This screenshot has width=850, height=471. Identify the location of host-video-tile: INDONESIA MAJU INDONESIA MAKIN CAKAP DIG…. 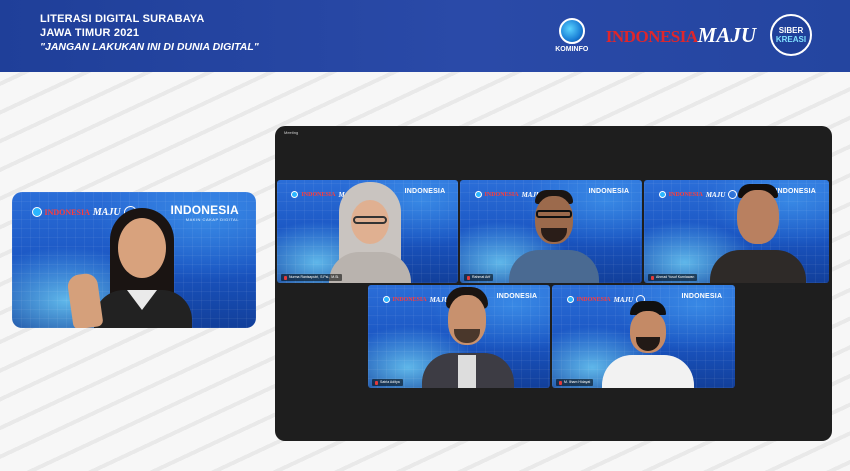
(134, 260).